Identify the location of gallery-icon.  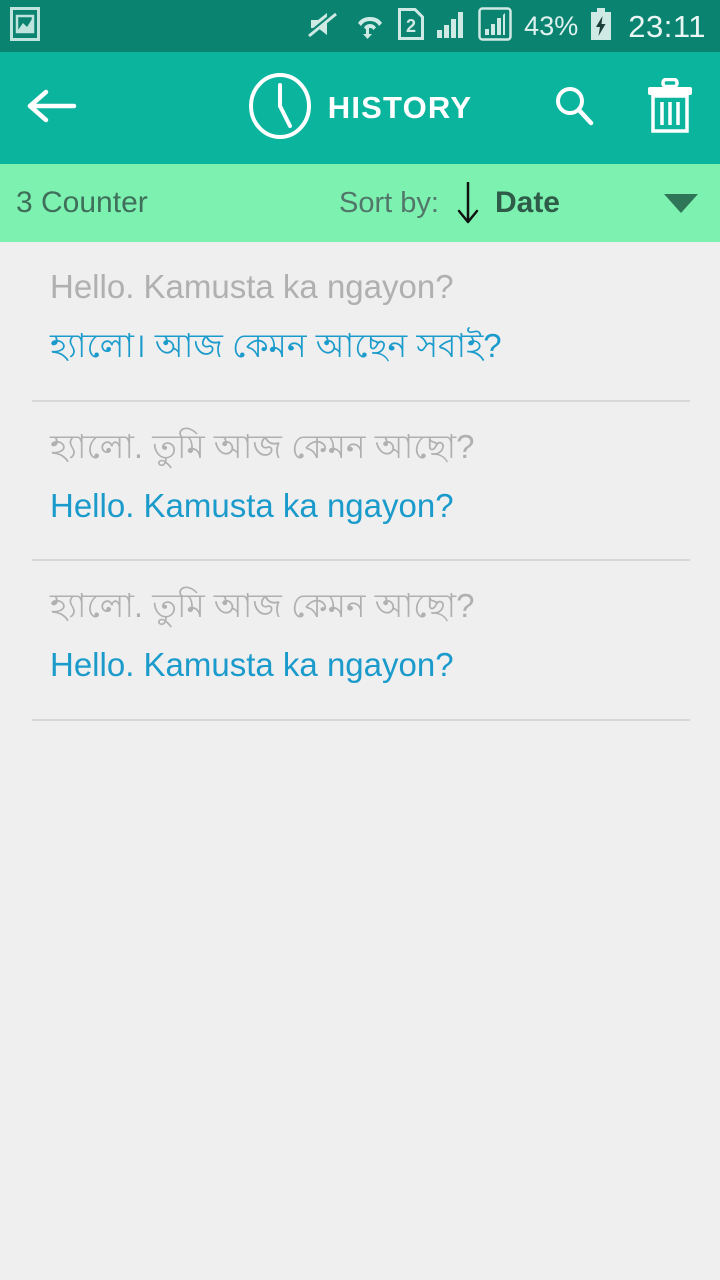
(25, 26).